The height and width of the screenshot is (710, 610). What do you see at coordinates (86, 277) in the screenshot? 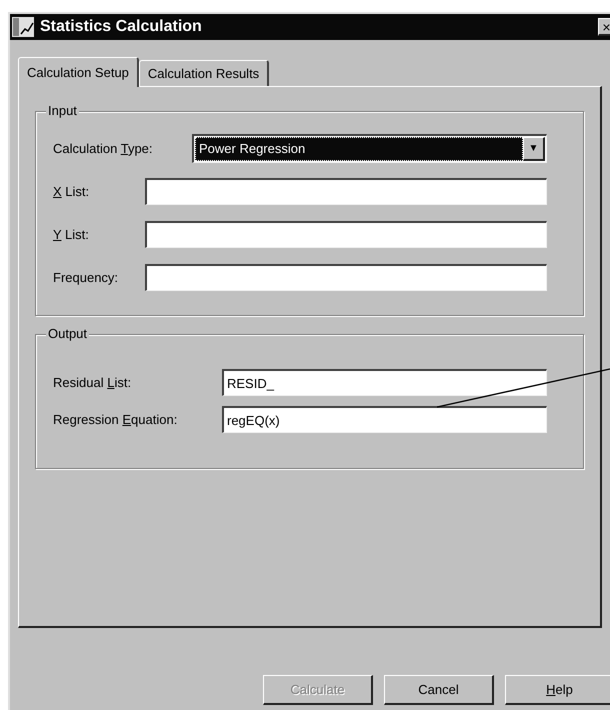
I see `field-label: Frequency:` at bounding box center [86, 277].